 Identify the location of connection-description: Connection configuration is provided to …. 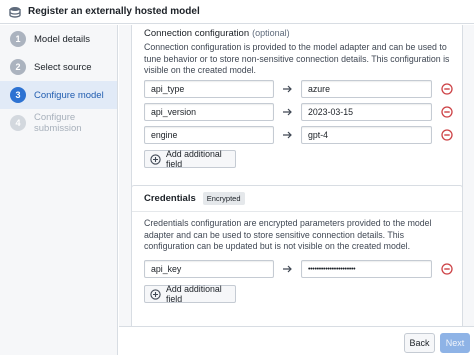
(297, 58).